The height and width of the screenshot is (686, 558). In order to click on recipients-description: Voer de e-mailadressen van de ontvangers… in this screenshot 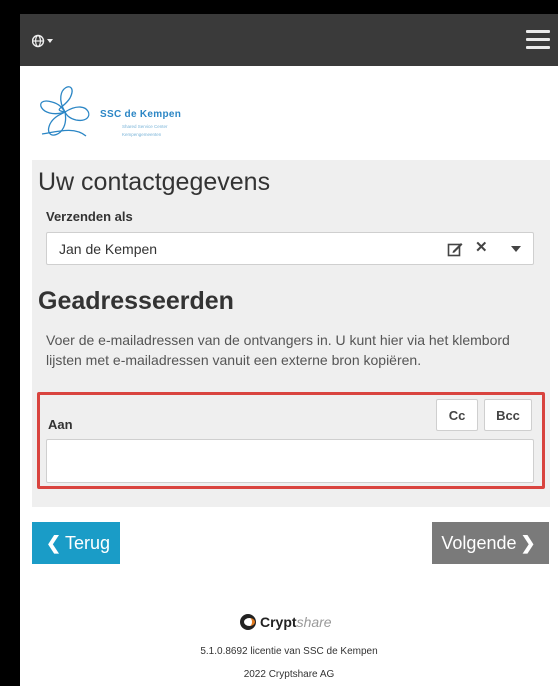, I will do `click(278, 350)`.